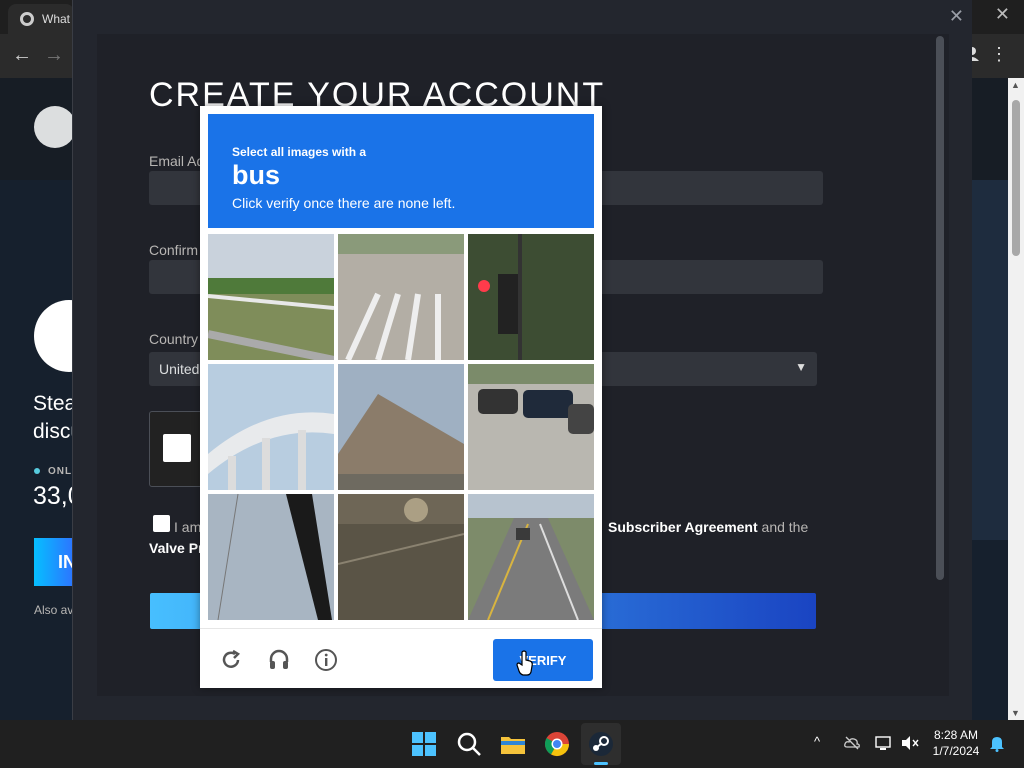 This screenshot has height=768, width=1024. What do you see at coordinates (884, 743) in the screenshot?
I see `network-icon` at bounding box center [884, 743].